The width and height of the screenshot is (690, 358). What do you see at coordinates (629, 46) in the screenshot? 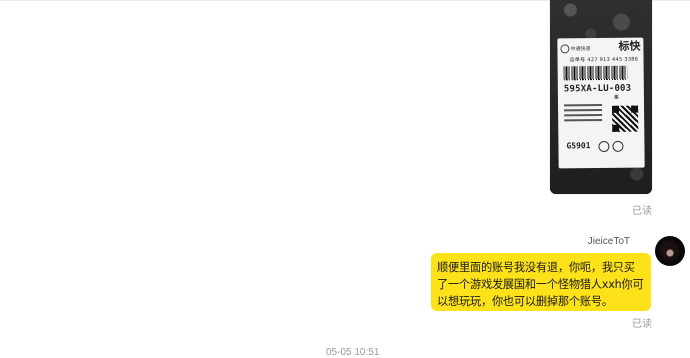
I see `service-type: 标快` at bounding box center [629, 46].